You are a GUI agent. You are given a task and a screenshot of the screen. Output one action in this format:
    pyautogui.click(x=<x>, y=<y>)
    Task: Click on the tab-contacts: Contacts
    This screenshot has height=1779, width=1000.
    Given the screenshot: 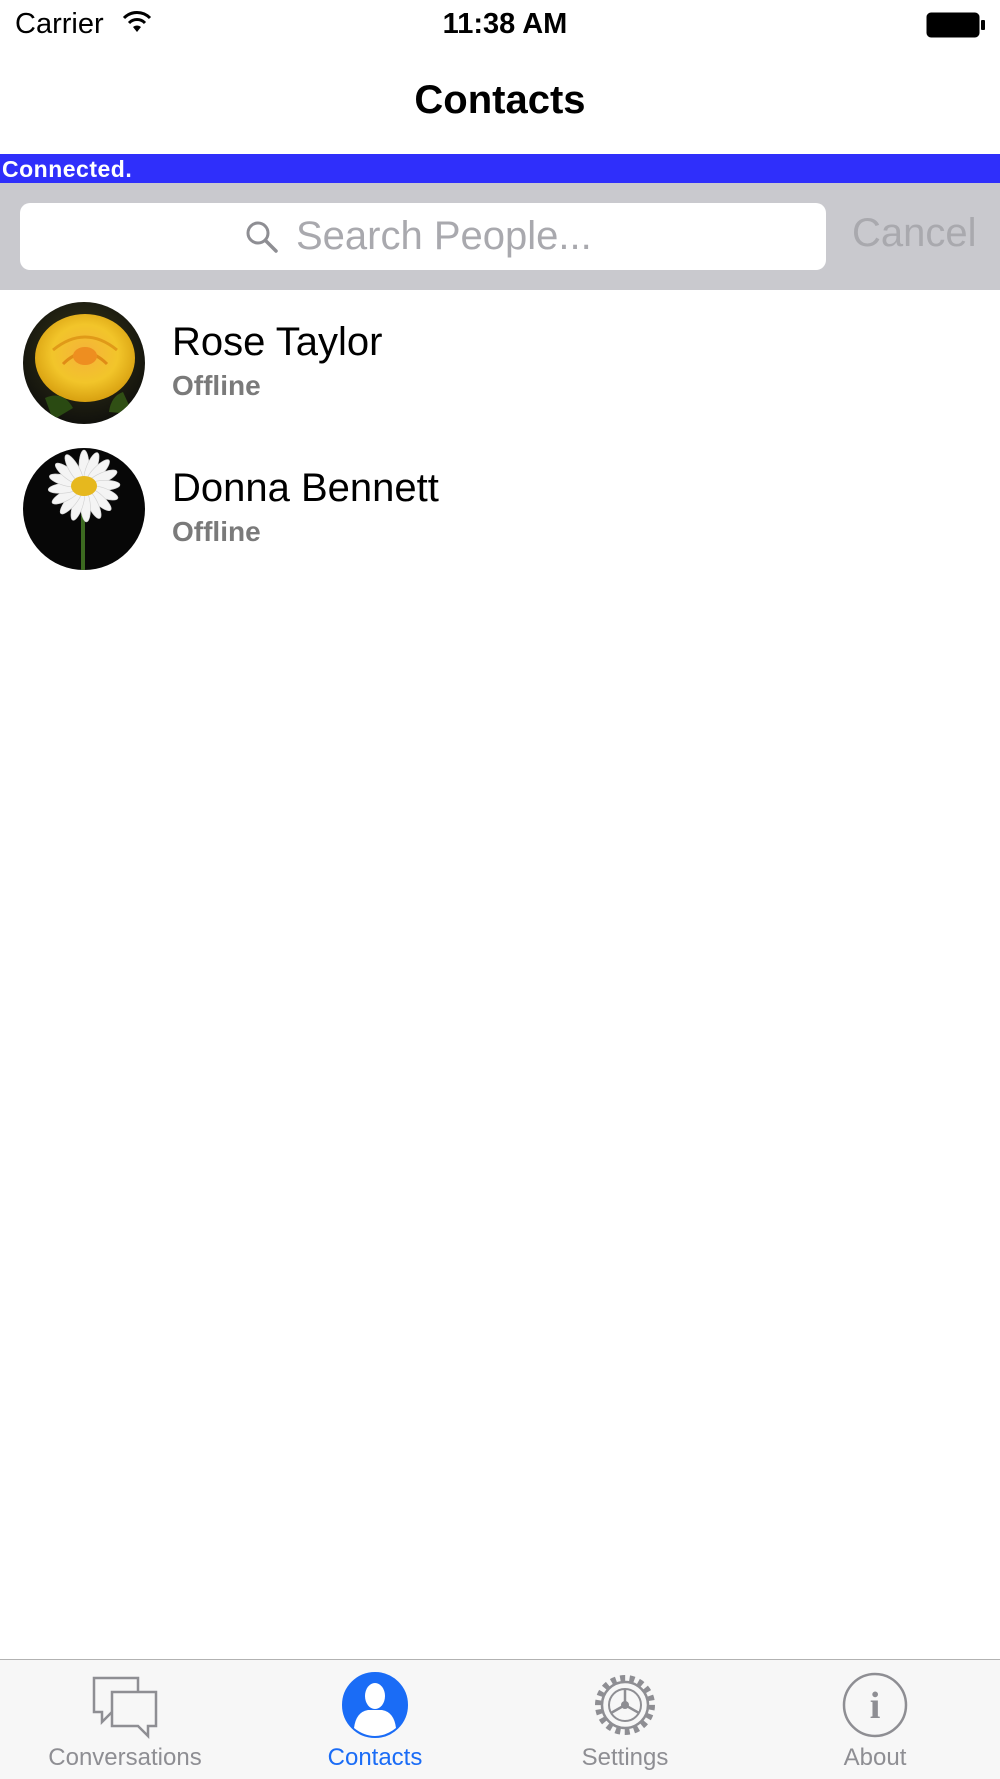 What is the action you would take?
    pyautogui.click(x=375, y=1719)
    